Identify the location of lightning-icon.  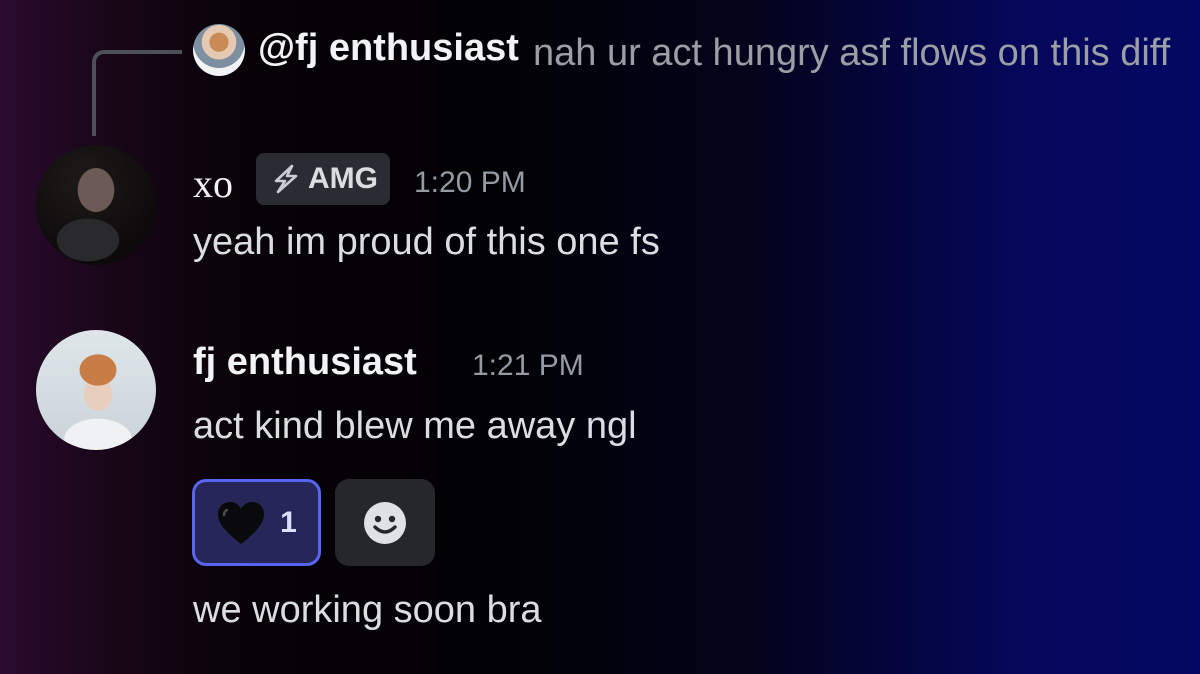
(286, 179).